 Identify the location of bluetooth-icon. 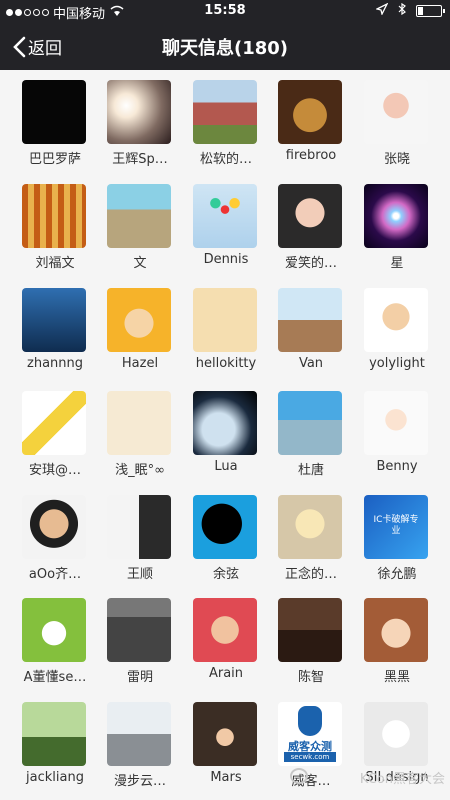
(402, 10).